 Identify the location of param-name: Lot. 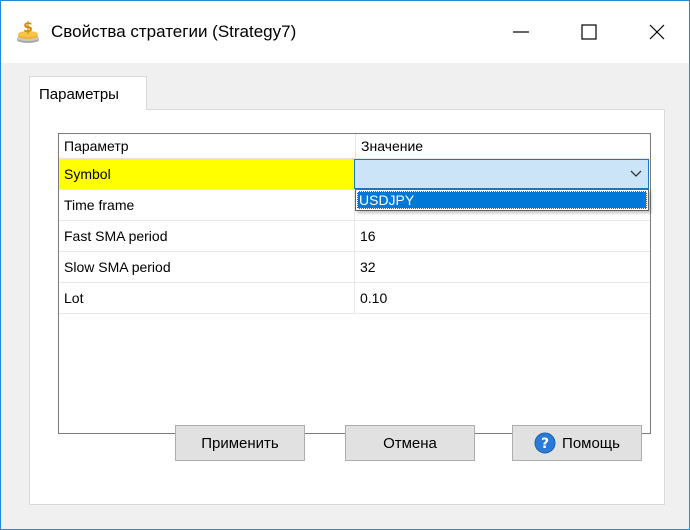
(207, 298).